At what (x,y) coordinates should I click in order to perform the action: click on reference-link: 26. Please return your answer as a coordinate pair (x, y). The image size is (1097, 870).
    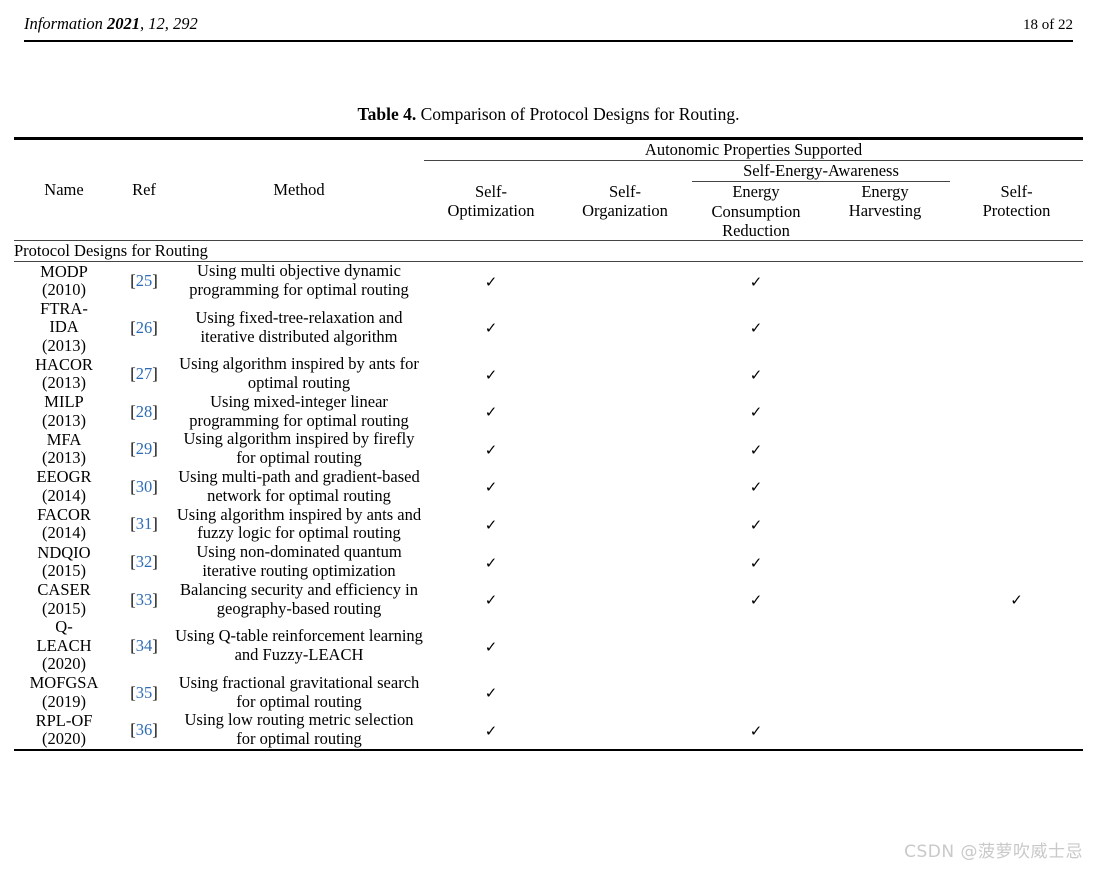
    Looking at the image, I should click on (144, 327).